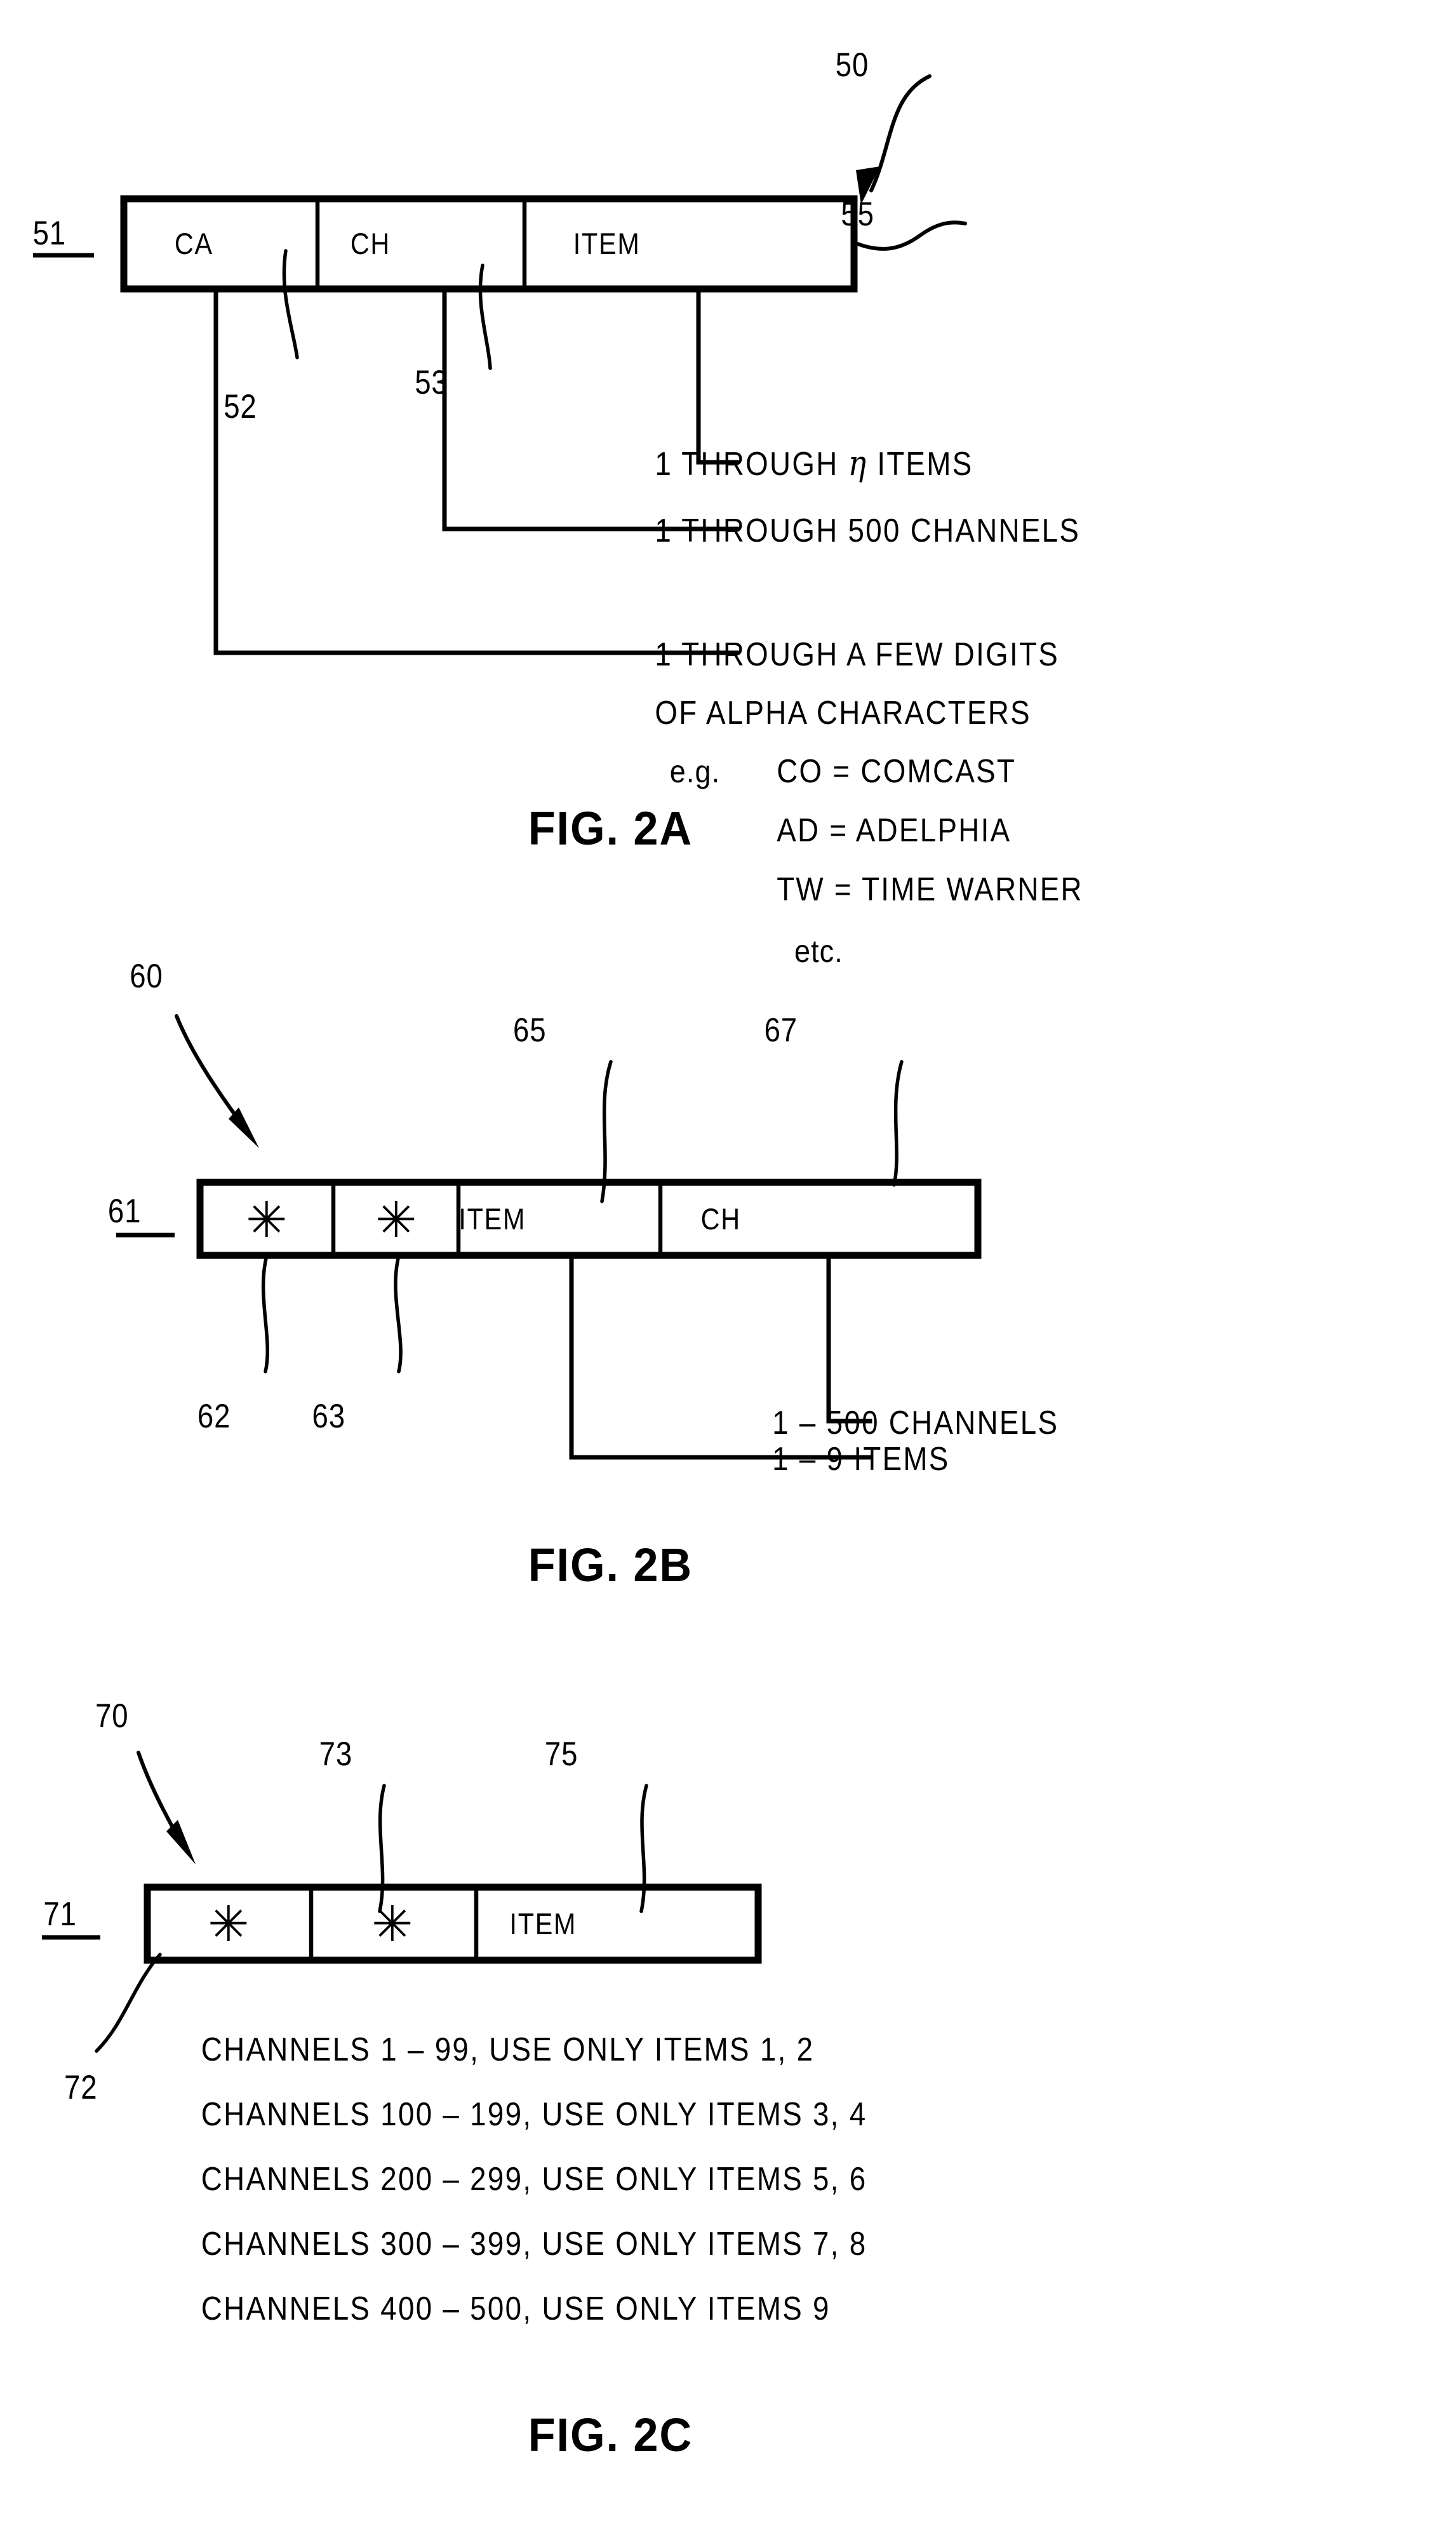  What do you see at coordinates (529, 1030) in the screenshot?
I see `ref-number-65: 65` at bounding box center [529, 1030].